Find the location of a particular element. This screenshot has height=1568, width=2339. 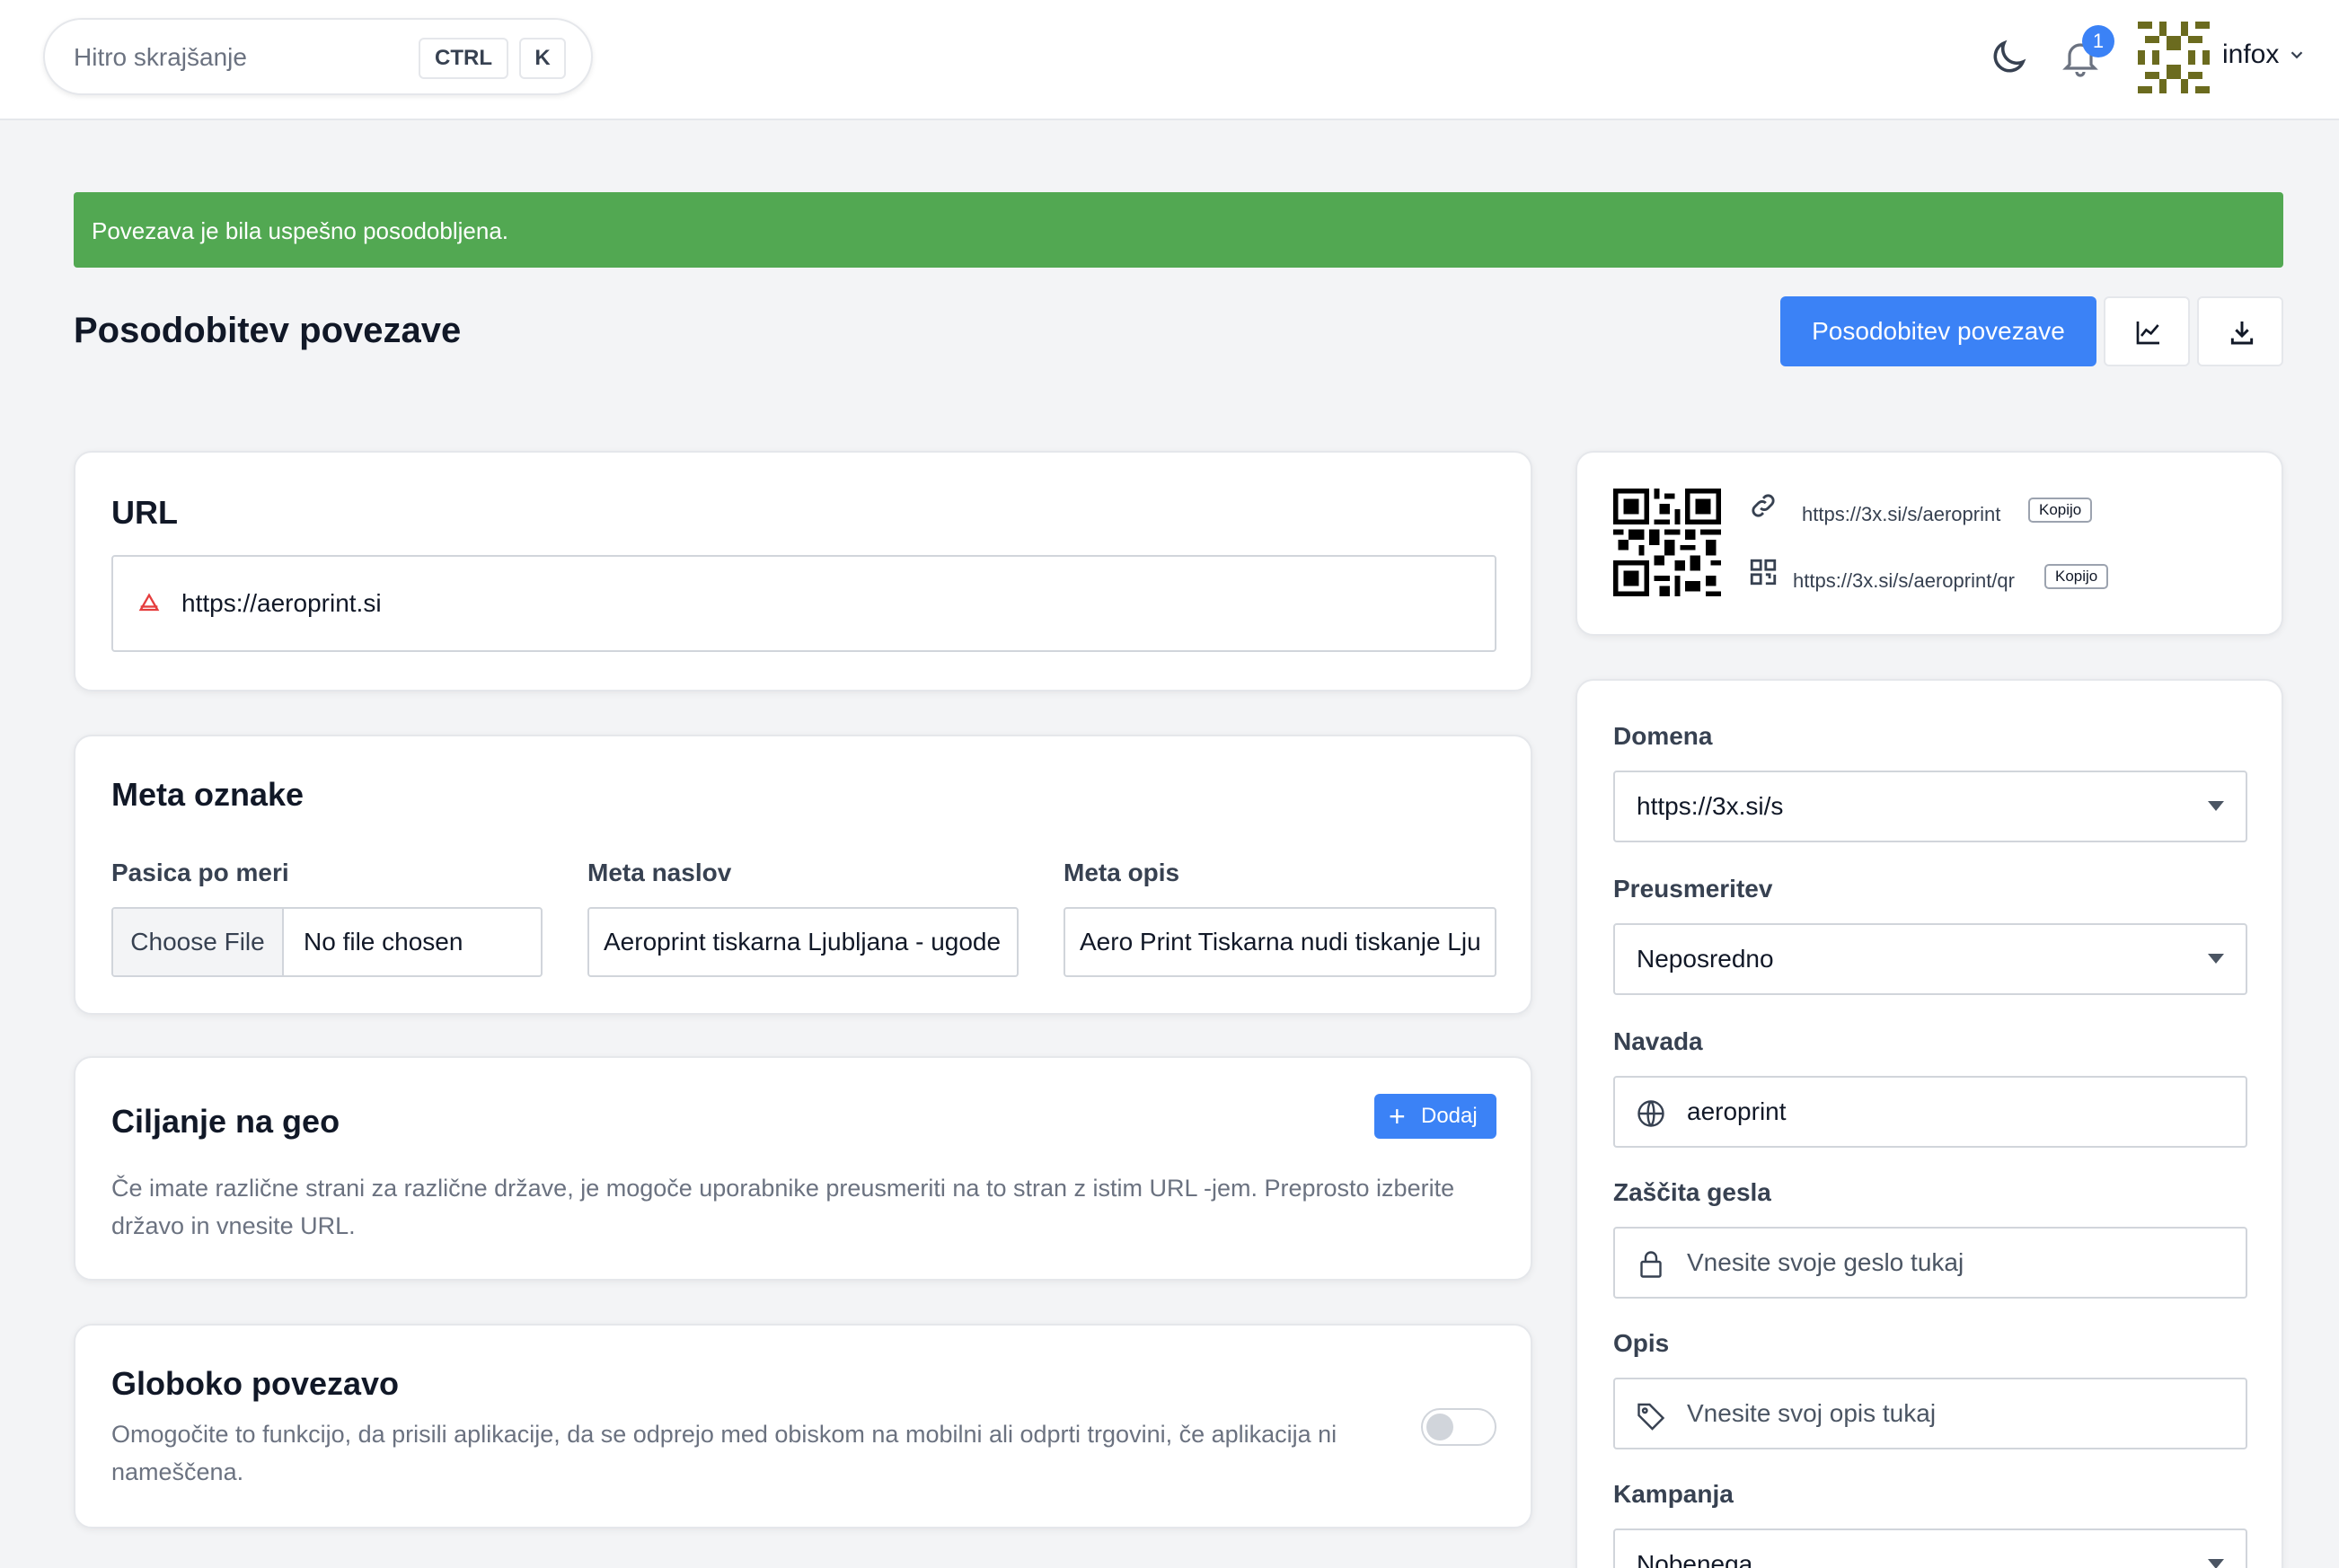

campaign-label: Kampanja is located at coordinates (1673, 1494).